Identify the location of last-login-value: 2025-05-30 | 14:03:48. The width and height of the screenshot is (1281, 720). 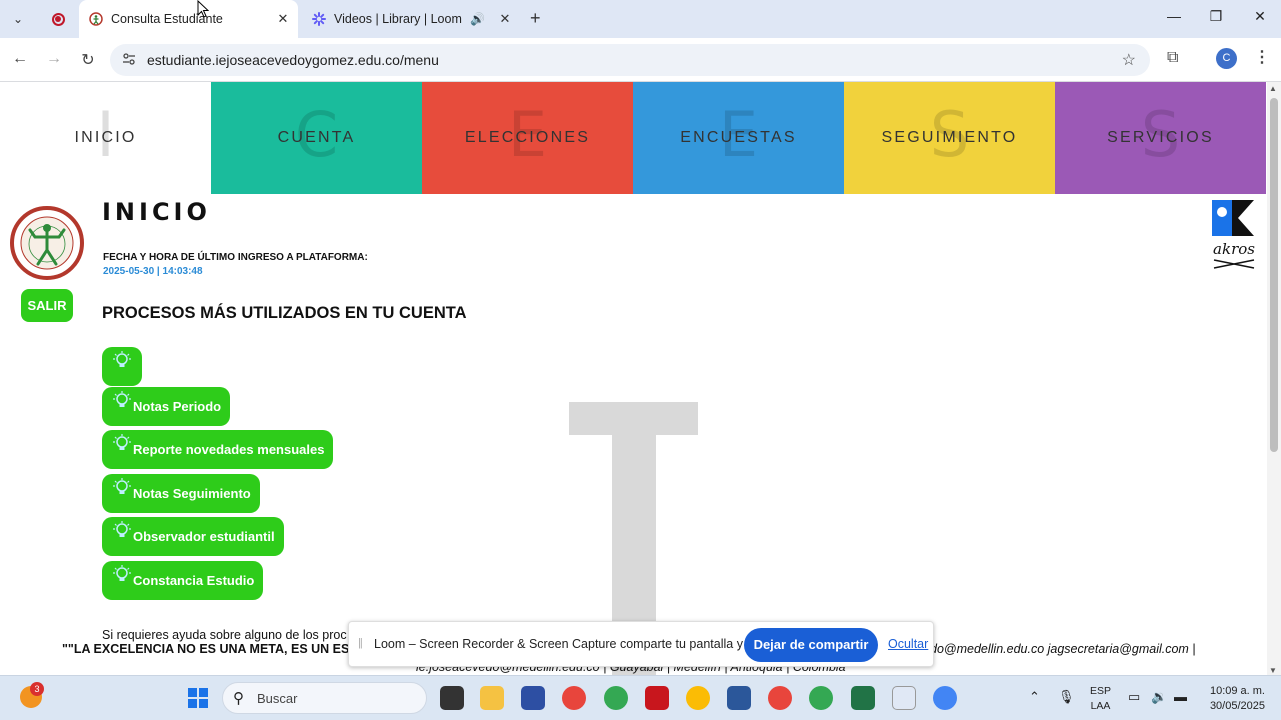
(153, 271).